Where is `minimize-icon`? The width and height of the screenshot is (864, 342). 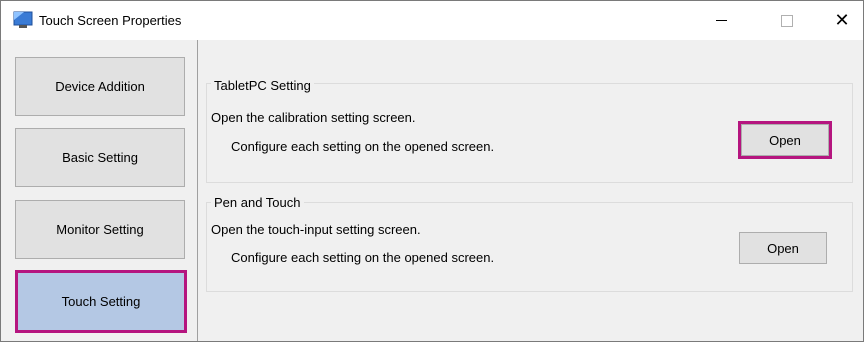
minimize-icon is located at coordinates (721, 20).